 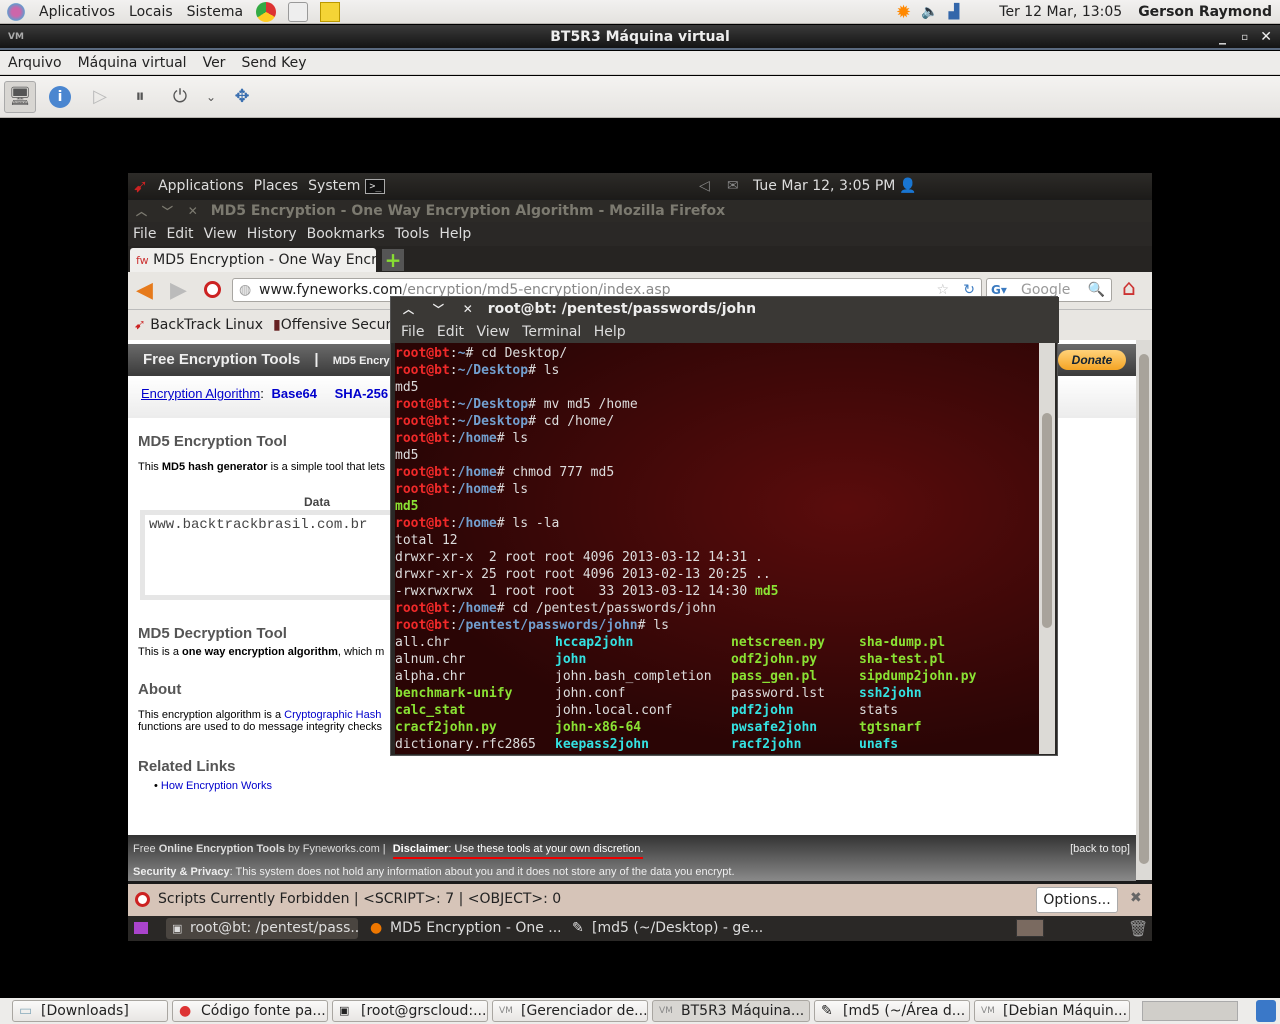 What do you see at coordinates (375, 186) in the screenshot?
I see `terminal-launcher-icon: >_` at bounding box center [375, 186].